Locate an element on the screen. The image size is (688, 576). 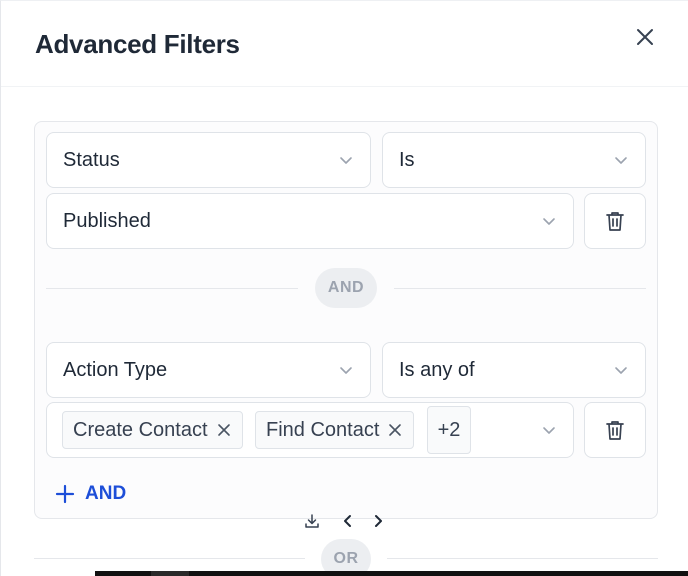
modal-header: Advanced Filters is located at coordinates (344, 44).